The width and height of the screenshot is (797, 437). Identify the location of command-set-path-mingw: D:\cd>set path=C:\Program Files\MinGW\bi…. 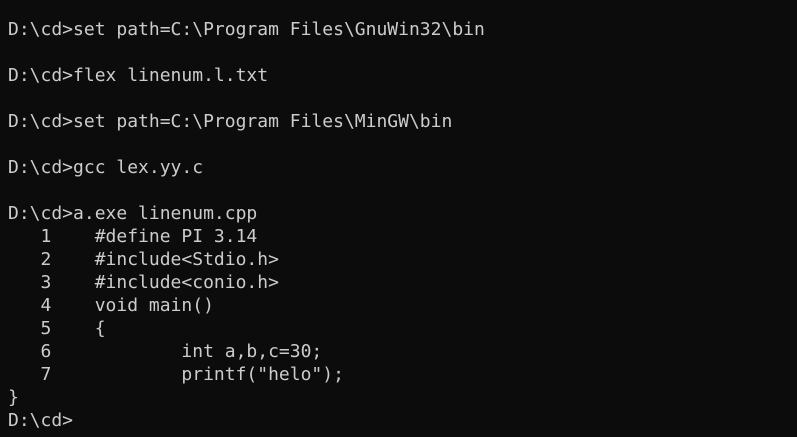
(230, 121).